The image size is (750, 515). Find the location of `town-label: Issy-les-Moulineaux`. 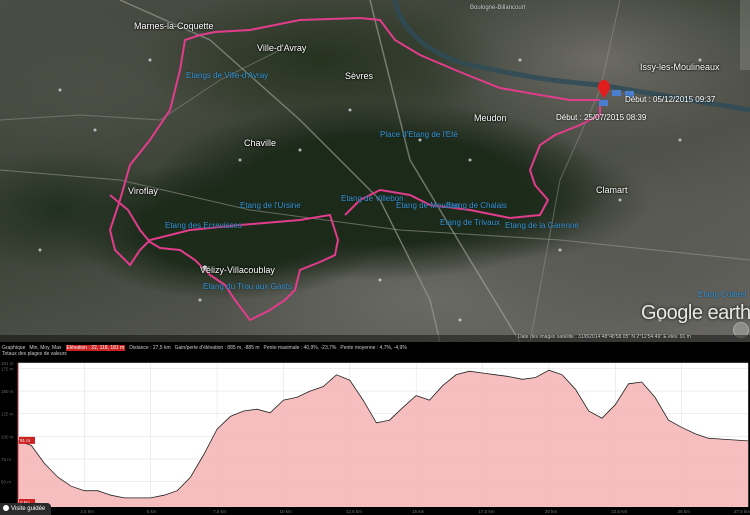

town-label: Issy-les-Moulineaux is located at coordinates (680, 67).